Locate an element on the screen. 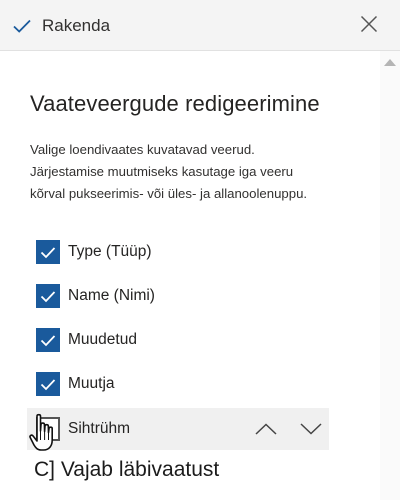  close-button is located at coordinates (369, 26).